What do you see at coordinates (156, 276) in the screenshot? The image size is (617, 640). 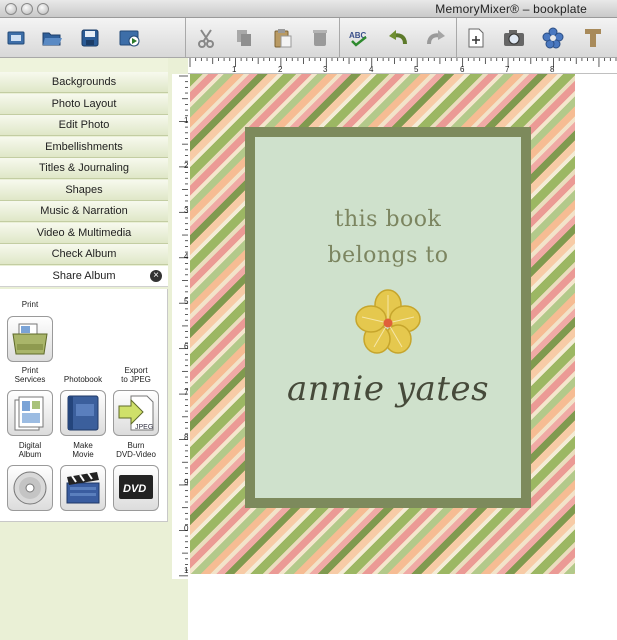 I see `close-panel-icon: ×` at bounding box center [156, 276].